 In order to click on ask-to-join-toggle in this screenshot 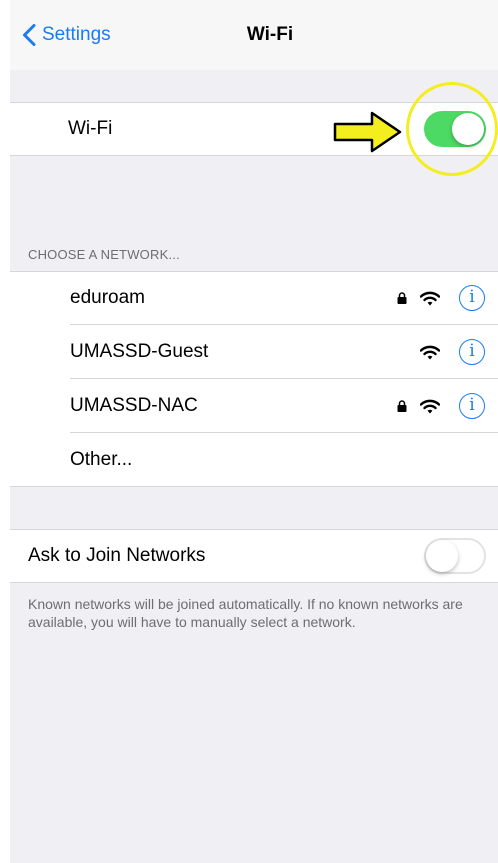, I will do `click(455, 556)`.